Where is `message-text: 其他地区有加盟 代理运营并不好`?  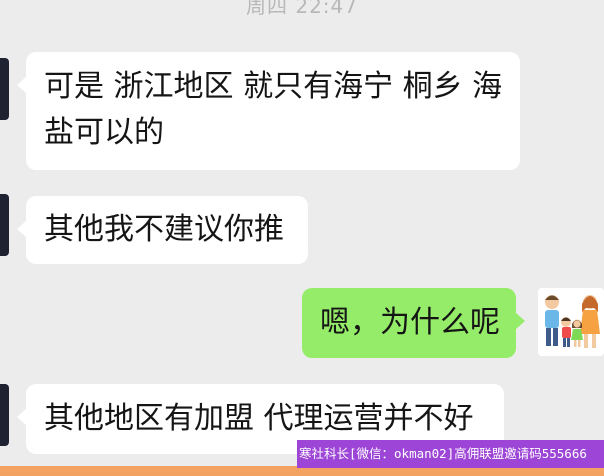
message-text: 其他地区有加盟 代理运营并不好 is located at coordinates (259, 418).